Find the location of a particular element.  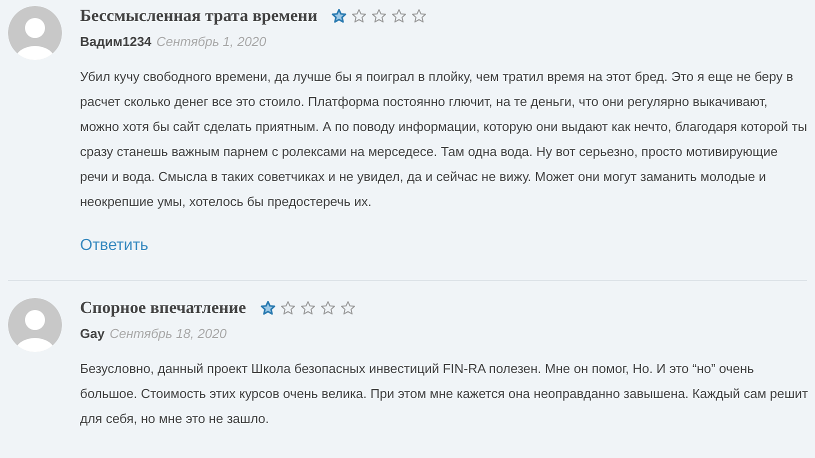

review-date: Сентябрь 18, 2020 is located at coordinates (168, 333).